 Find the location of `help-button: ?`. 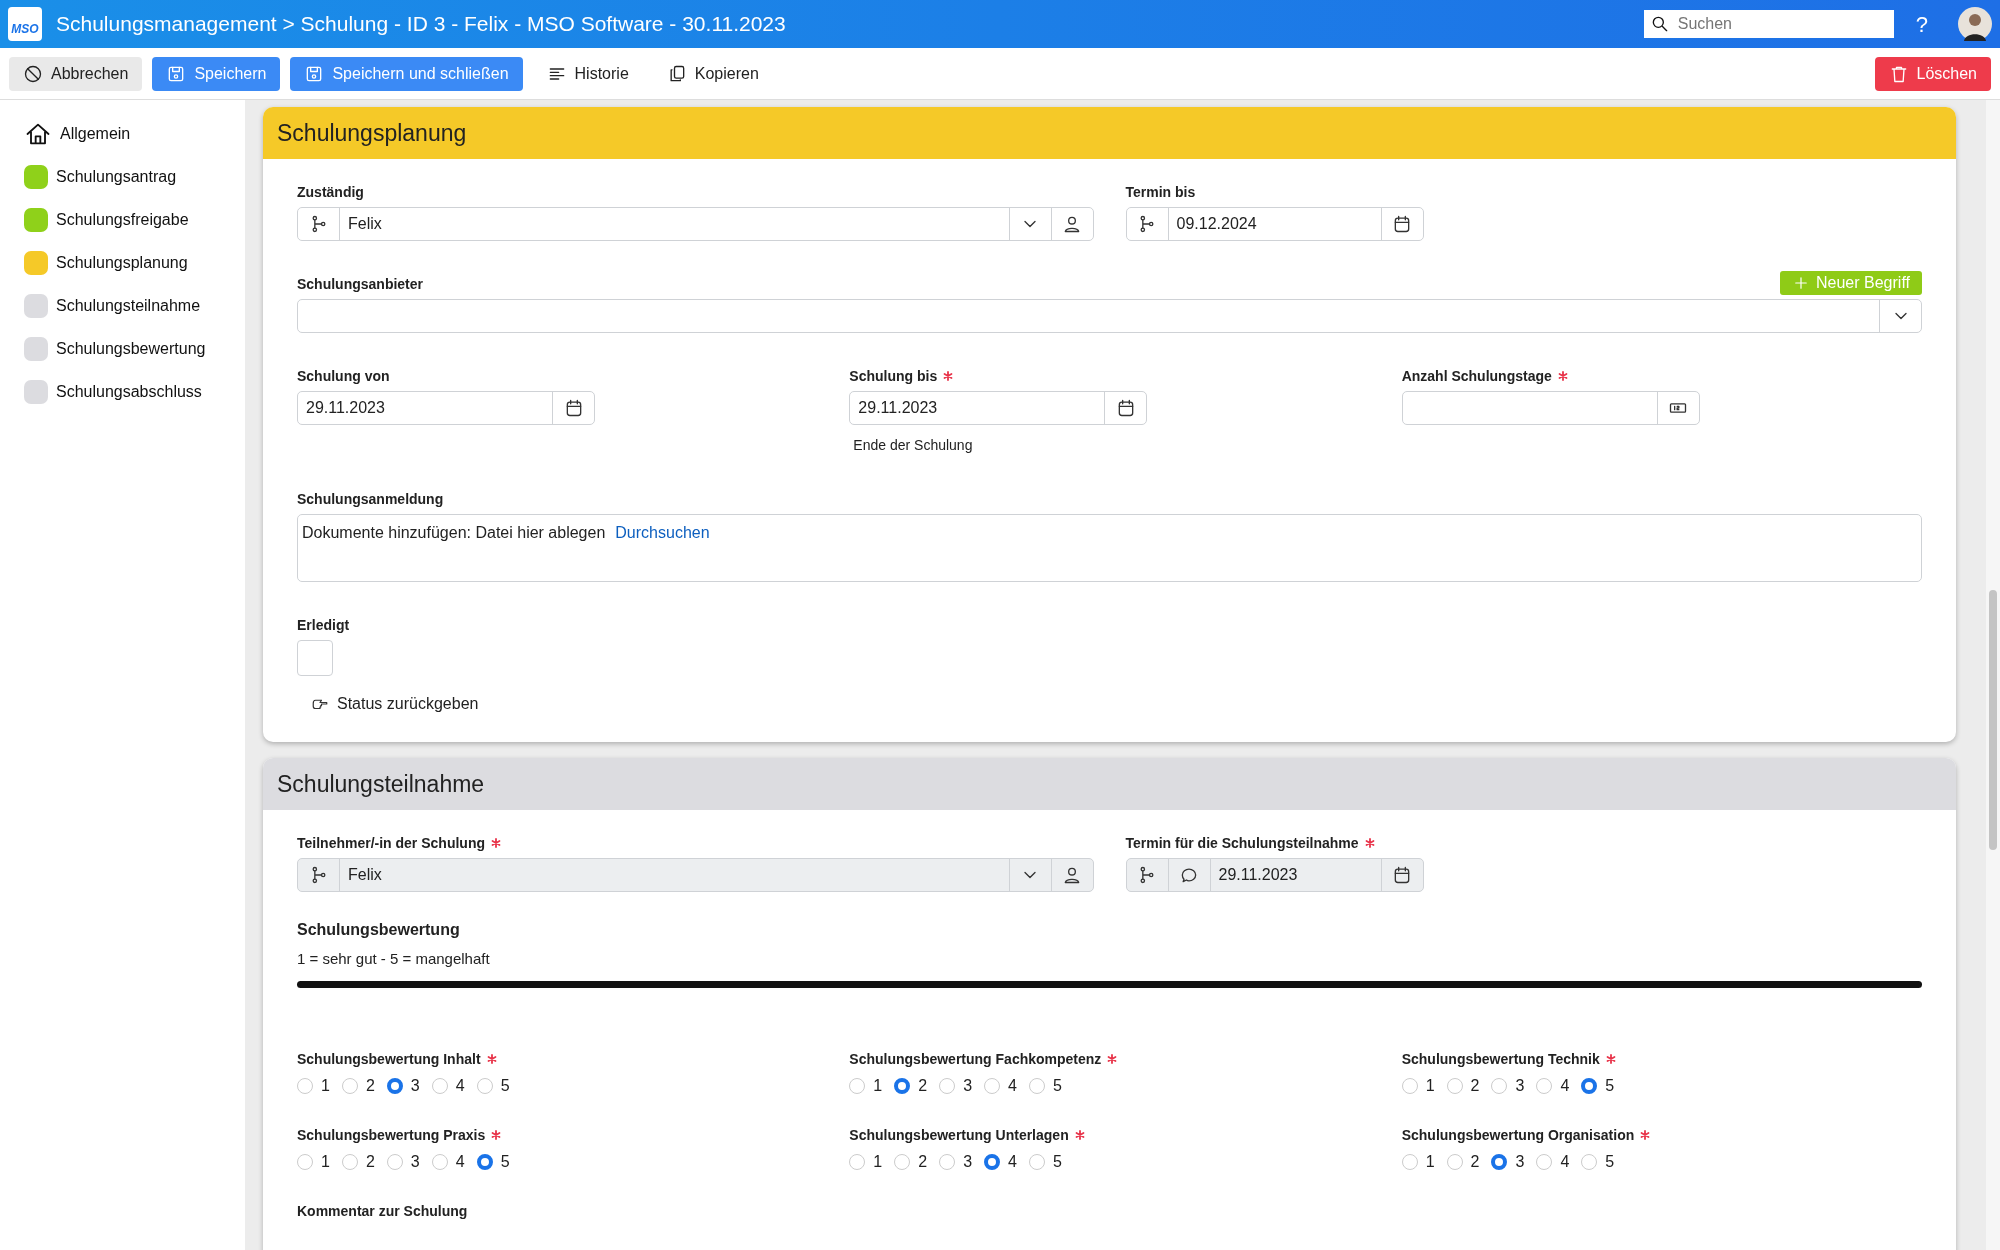

help-button: ? is located at coordinates (1921, 24).